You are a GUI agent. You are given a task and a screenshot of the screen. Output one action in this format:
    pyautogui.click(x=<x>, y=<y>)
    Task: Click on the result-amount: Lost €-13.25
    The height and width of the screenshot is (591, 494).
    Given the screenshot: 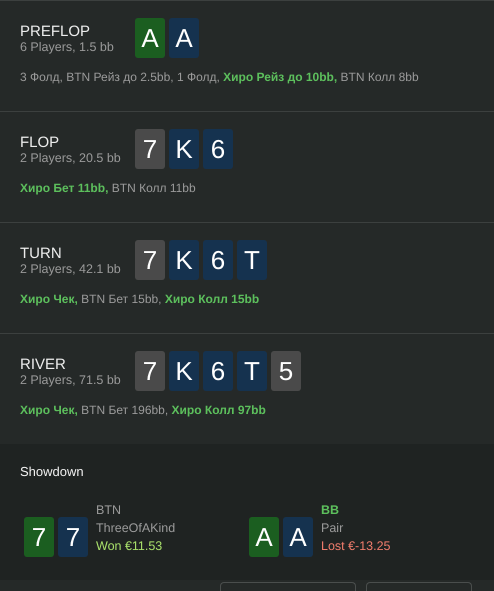 What is the action you would take?
    pyautogui.click(x=355, y=546)
    